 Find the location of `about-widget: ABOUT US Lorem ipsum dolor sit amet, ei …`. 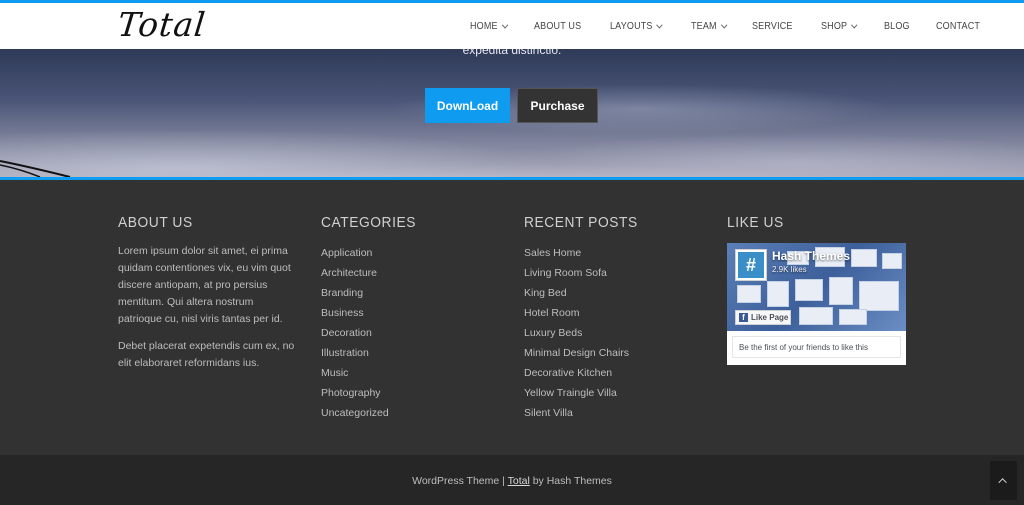

about-widget: ABOUT US Lorem ipsum dolor sit amet, ei … is located at coordinates (208, 298).